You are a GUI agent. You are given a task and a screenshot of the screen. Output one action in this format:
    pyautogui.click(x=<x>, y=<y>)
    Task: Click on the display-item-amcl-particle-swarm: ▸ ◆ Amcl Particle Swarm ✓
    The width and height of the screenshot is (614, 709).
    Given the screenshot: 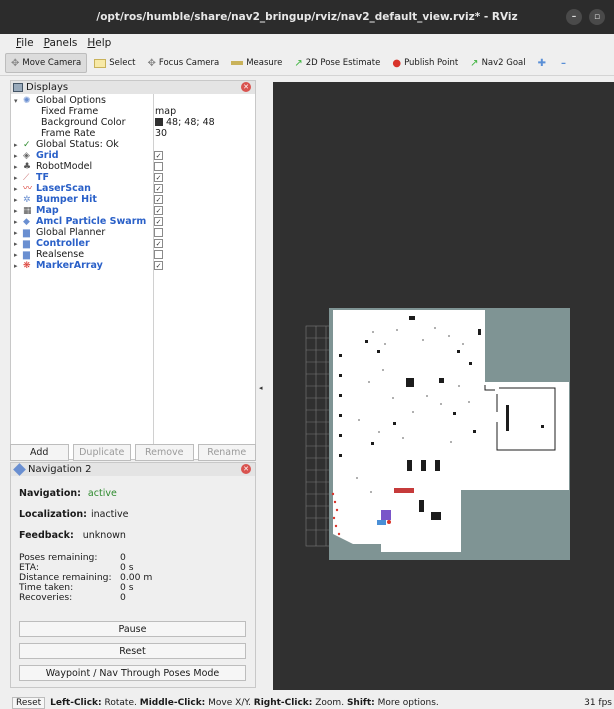 What is the action you would take?
    pyautogui.click(x=131, y=222)
    